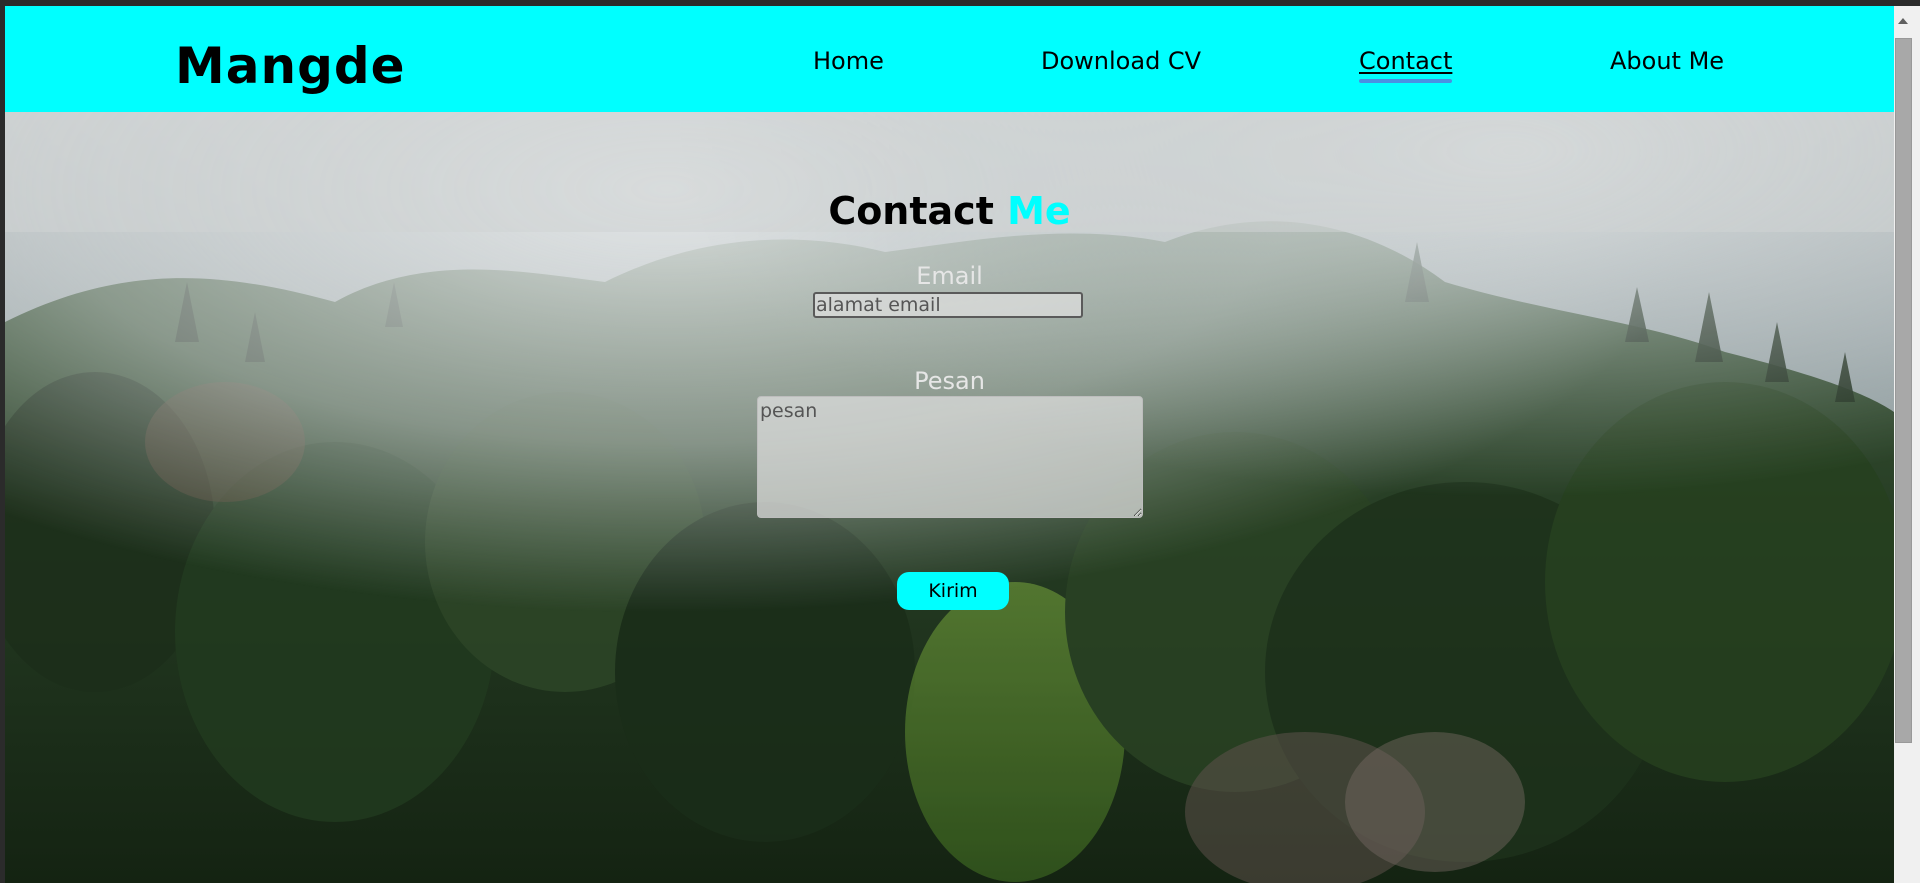  What do you see at coordinates (949, 381) in the screenshot?
I see `message-label: Pesan` at bounding box center [949, 381].